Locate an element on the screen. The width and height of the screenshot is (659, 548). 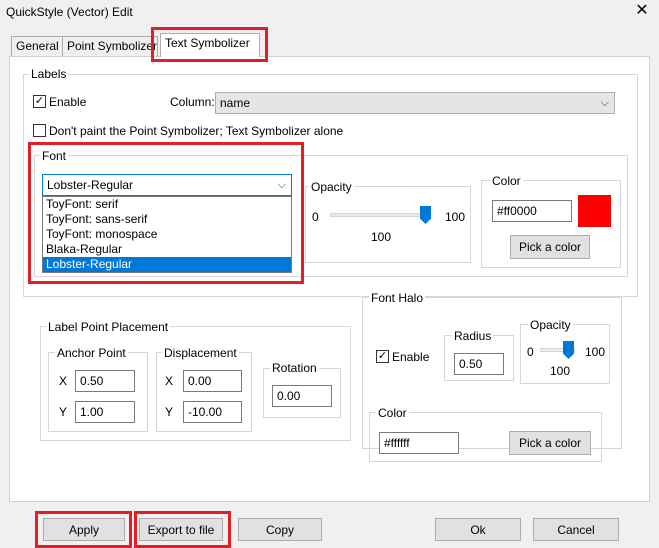
labels-enable-label: Enable is located at coordinates (68, 102).